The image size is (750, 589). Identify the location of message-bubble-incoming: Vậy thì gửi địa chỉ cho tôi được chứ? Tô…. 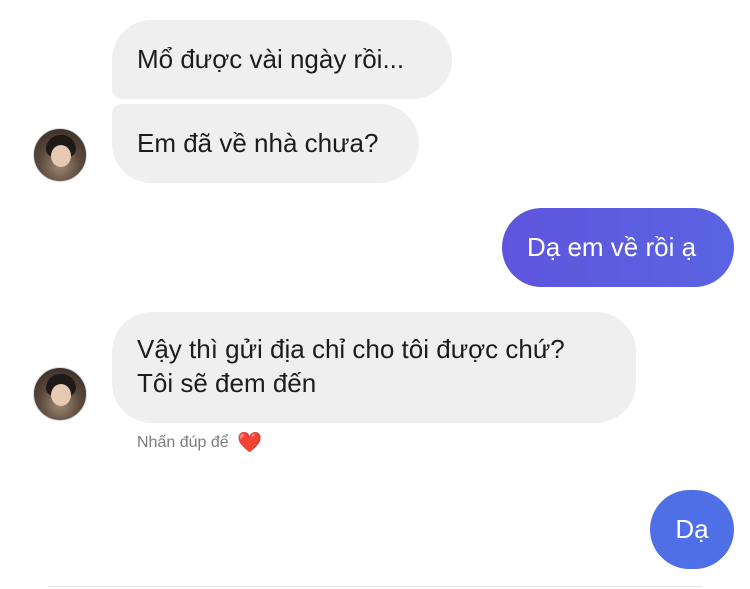
(374, 367).